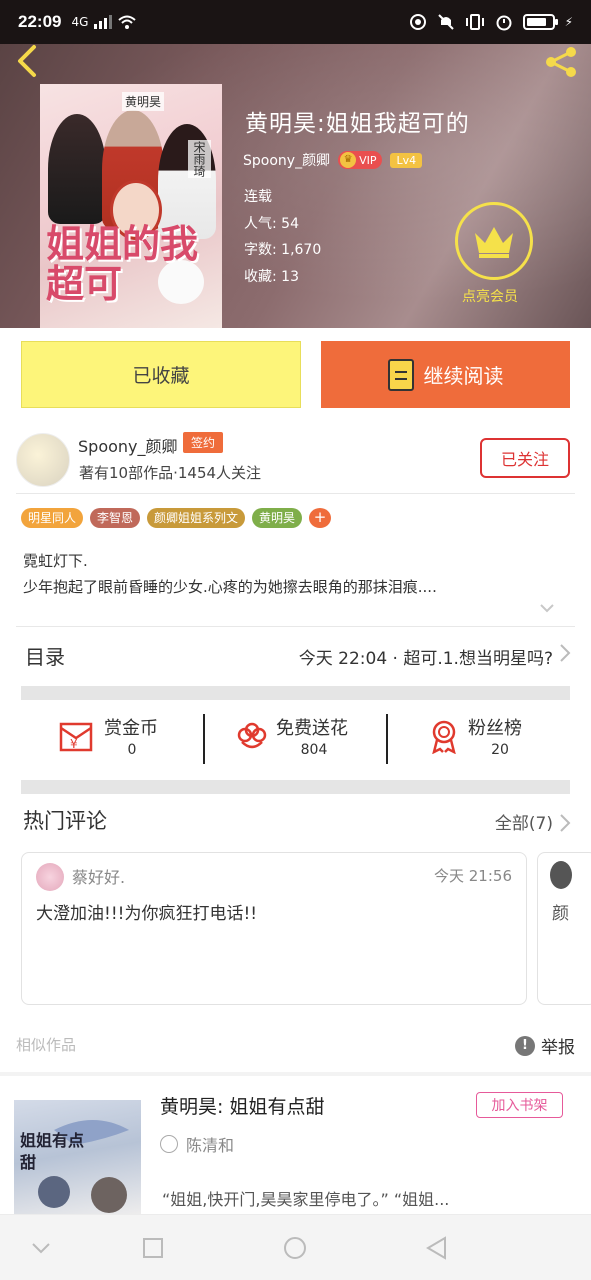  What do you see at coordinates (170, 473) in the screenshot?
I see `author-stats: 著有10部作品·1454人关注` at bounding box center [170, 473].